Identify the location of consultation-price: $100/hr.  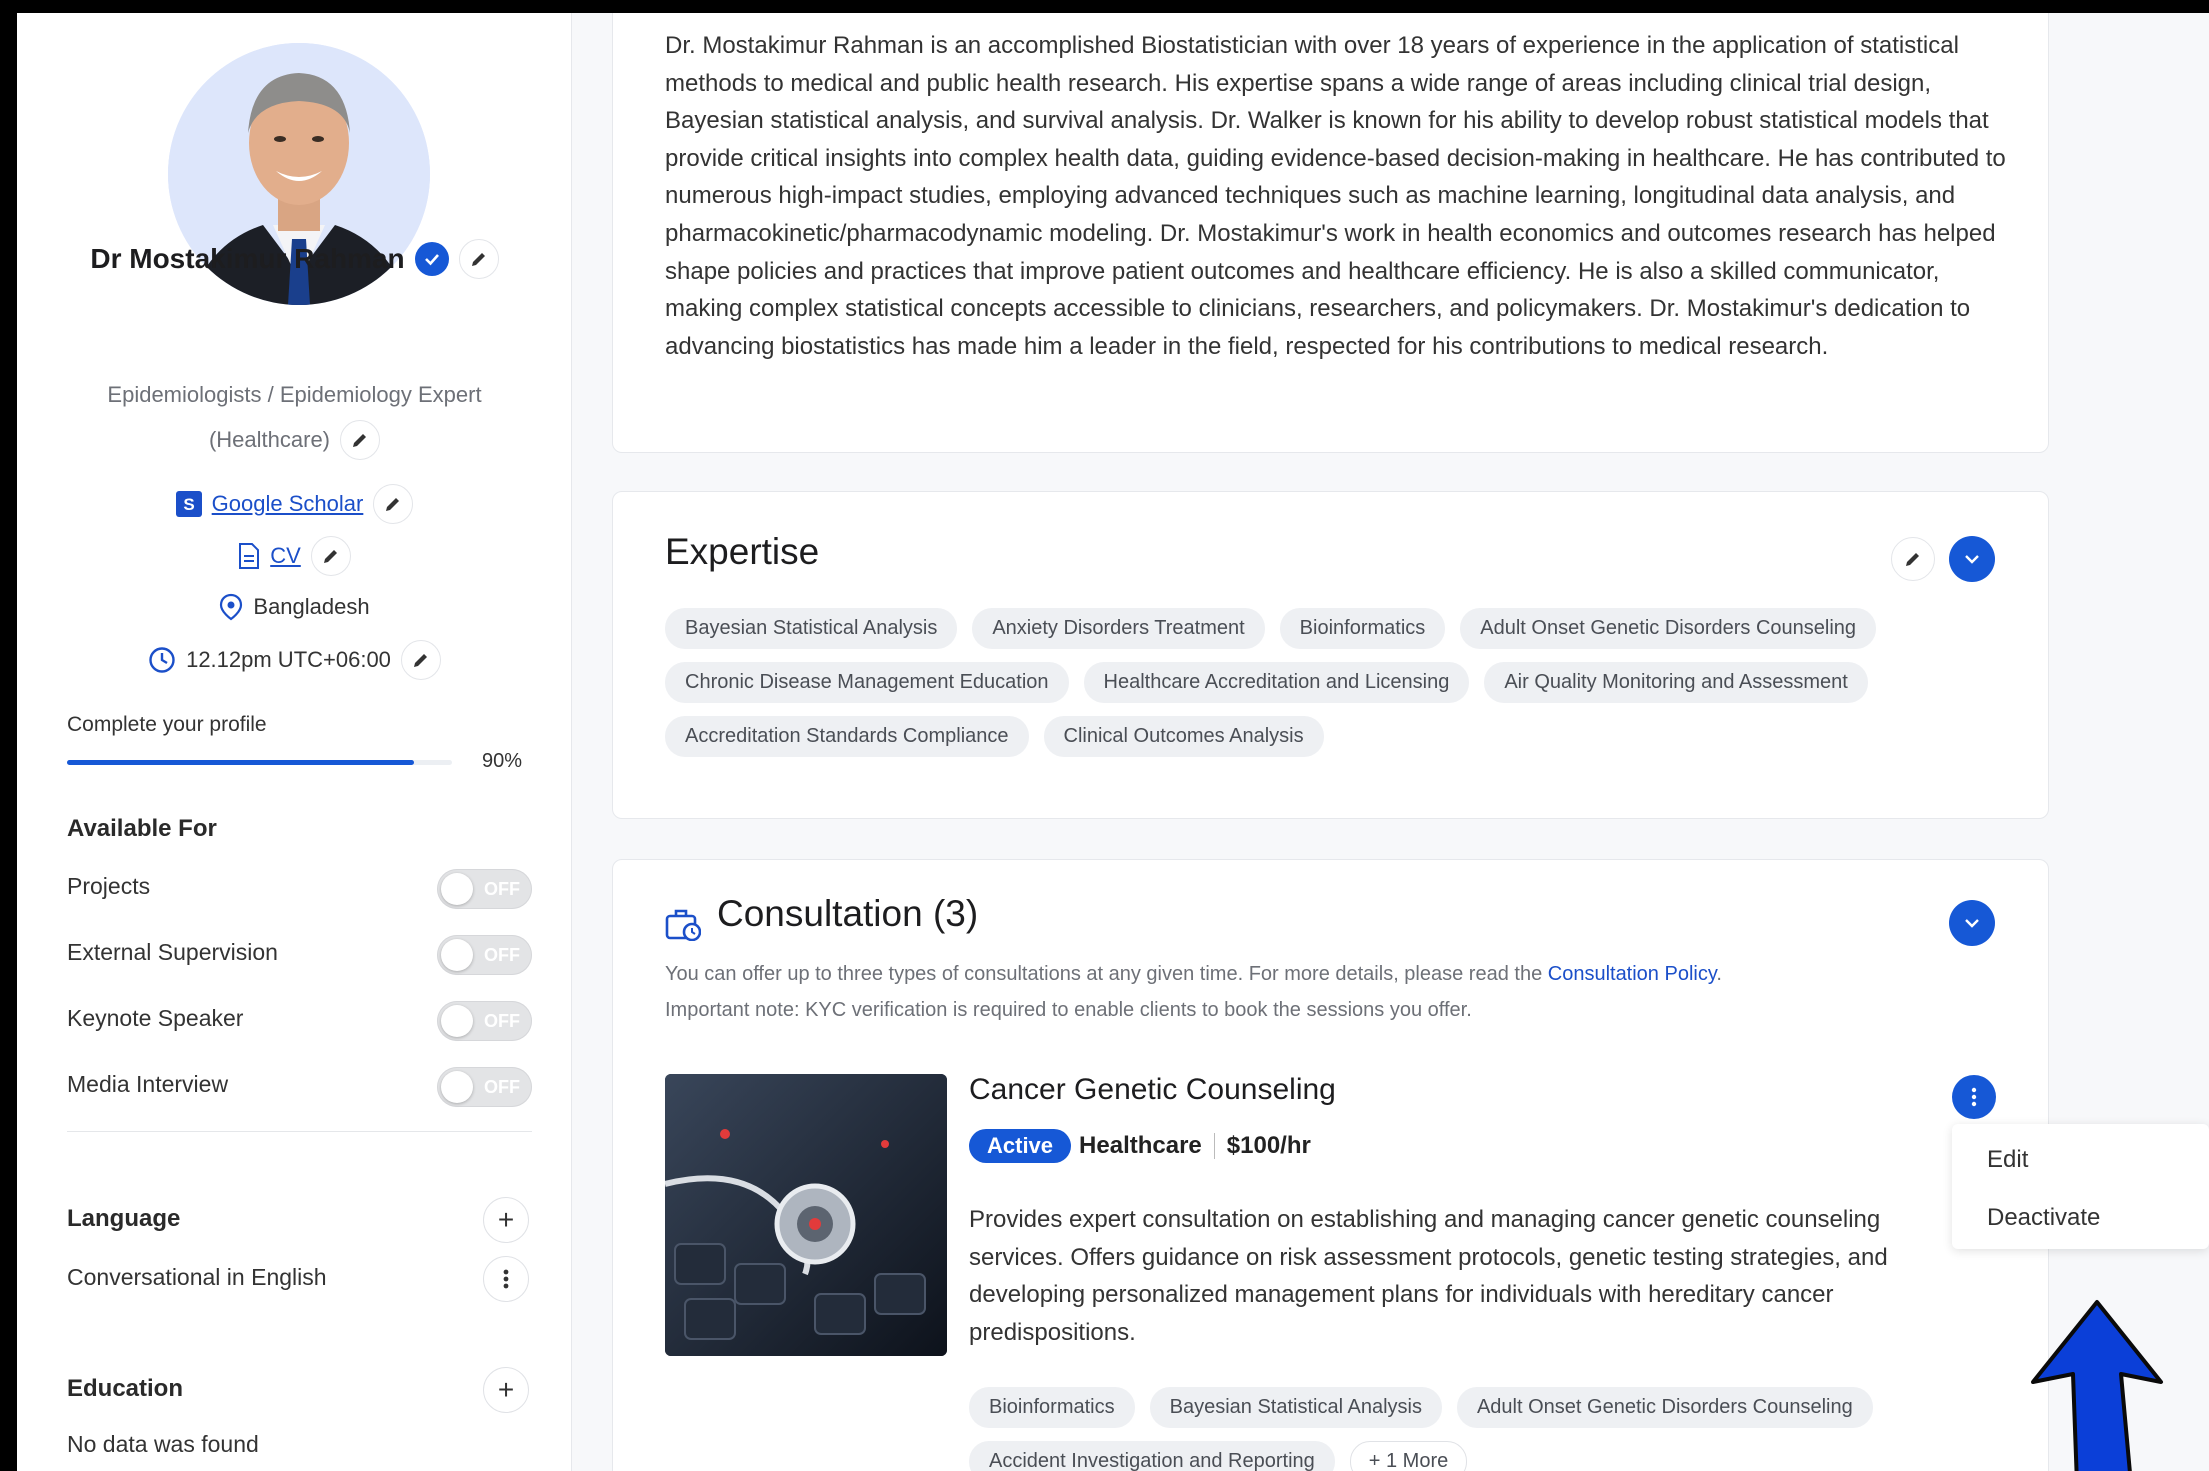
(1268, 1145).